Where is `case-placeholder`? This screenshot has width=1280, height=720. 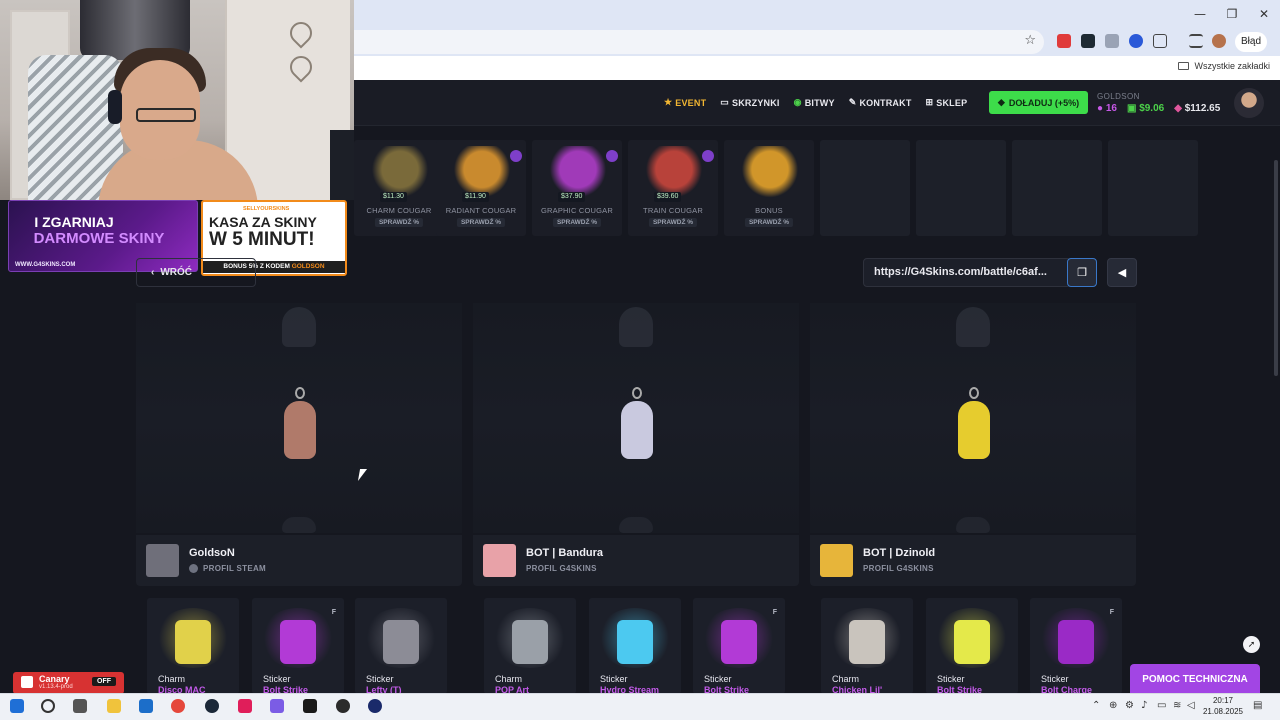
case-placeholder is located at coordinates (1153, 188).